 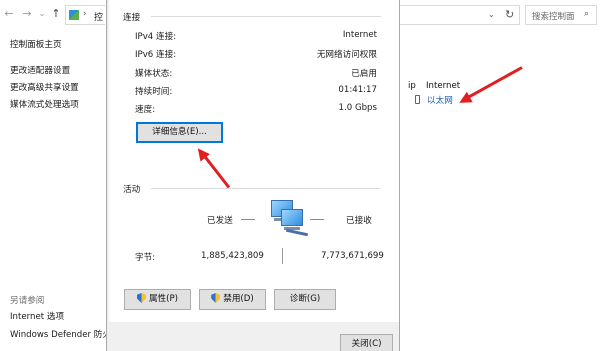 I want to click on back-arrow-icon: ←, so click(x=9, y=14).